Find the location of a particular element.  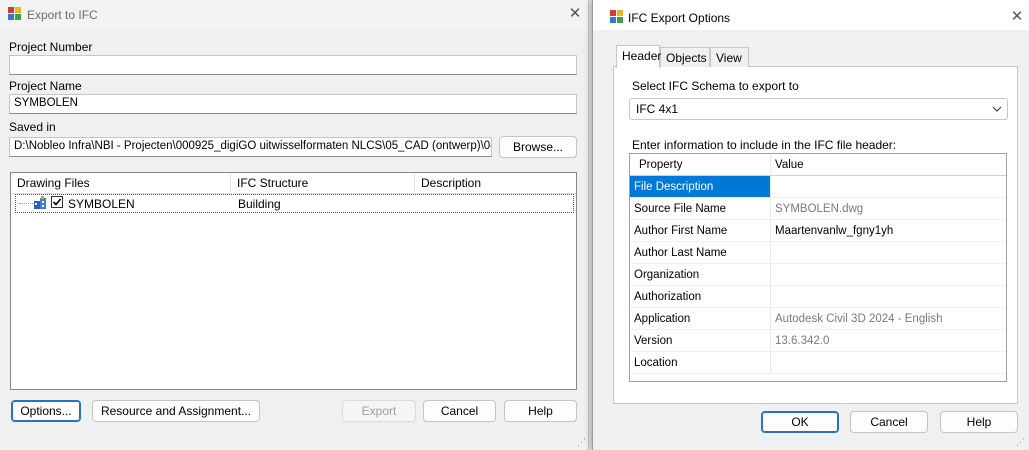

column-description: Description is located at coordinates (495, 183).